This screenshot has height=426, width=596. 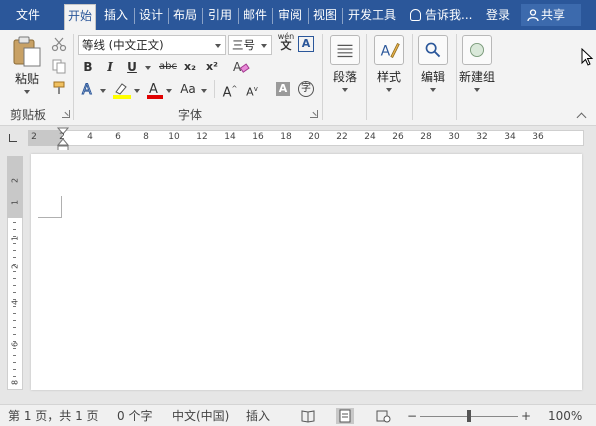 I want to click on zoom-in-button: +, so click(x=526, y=416).